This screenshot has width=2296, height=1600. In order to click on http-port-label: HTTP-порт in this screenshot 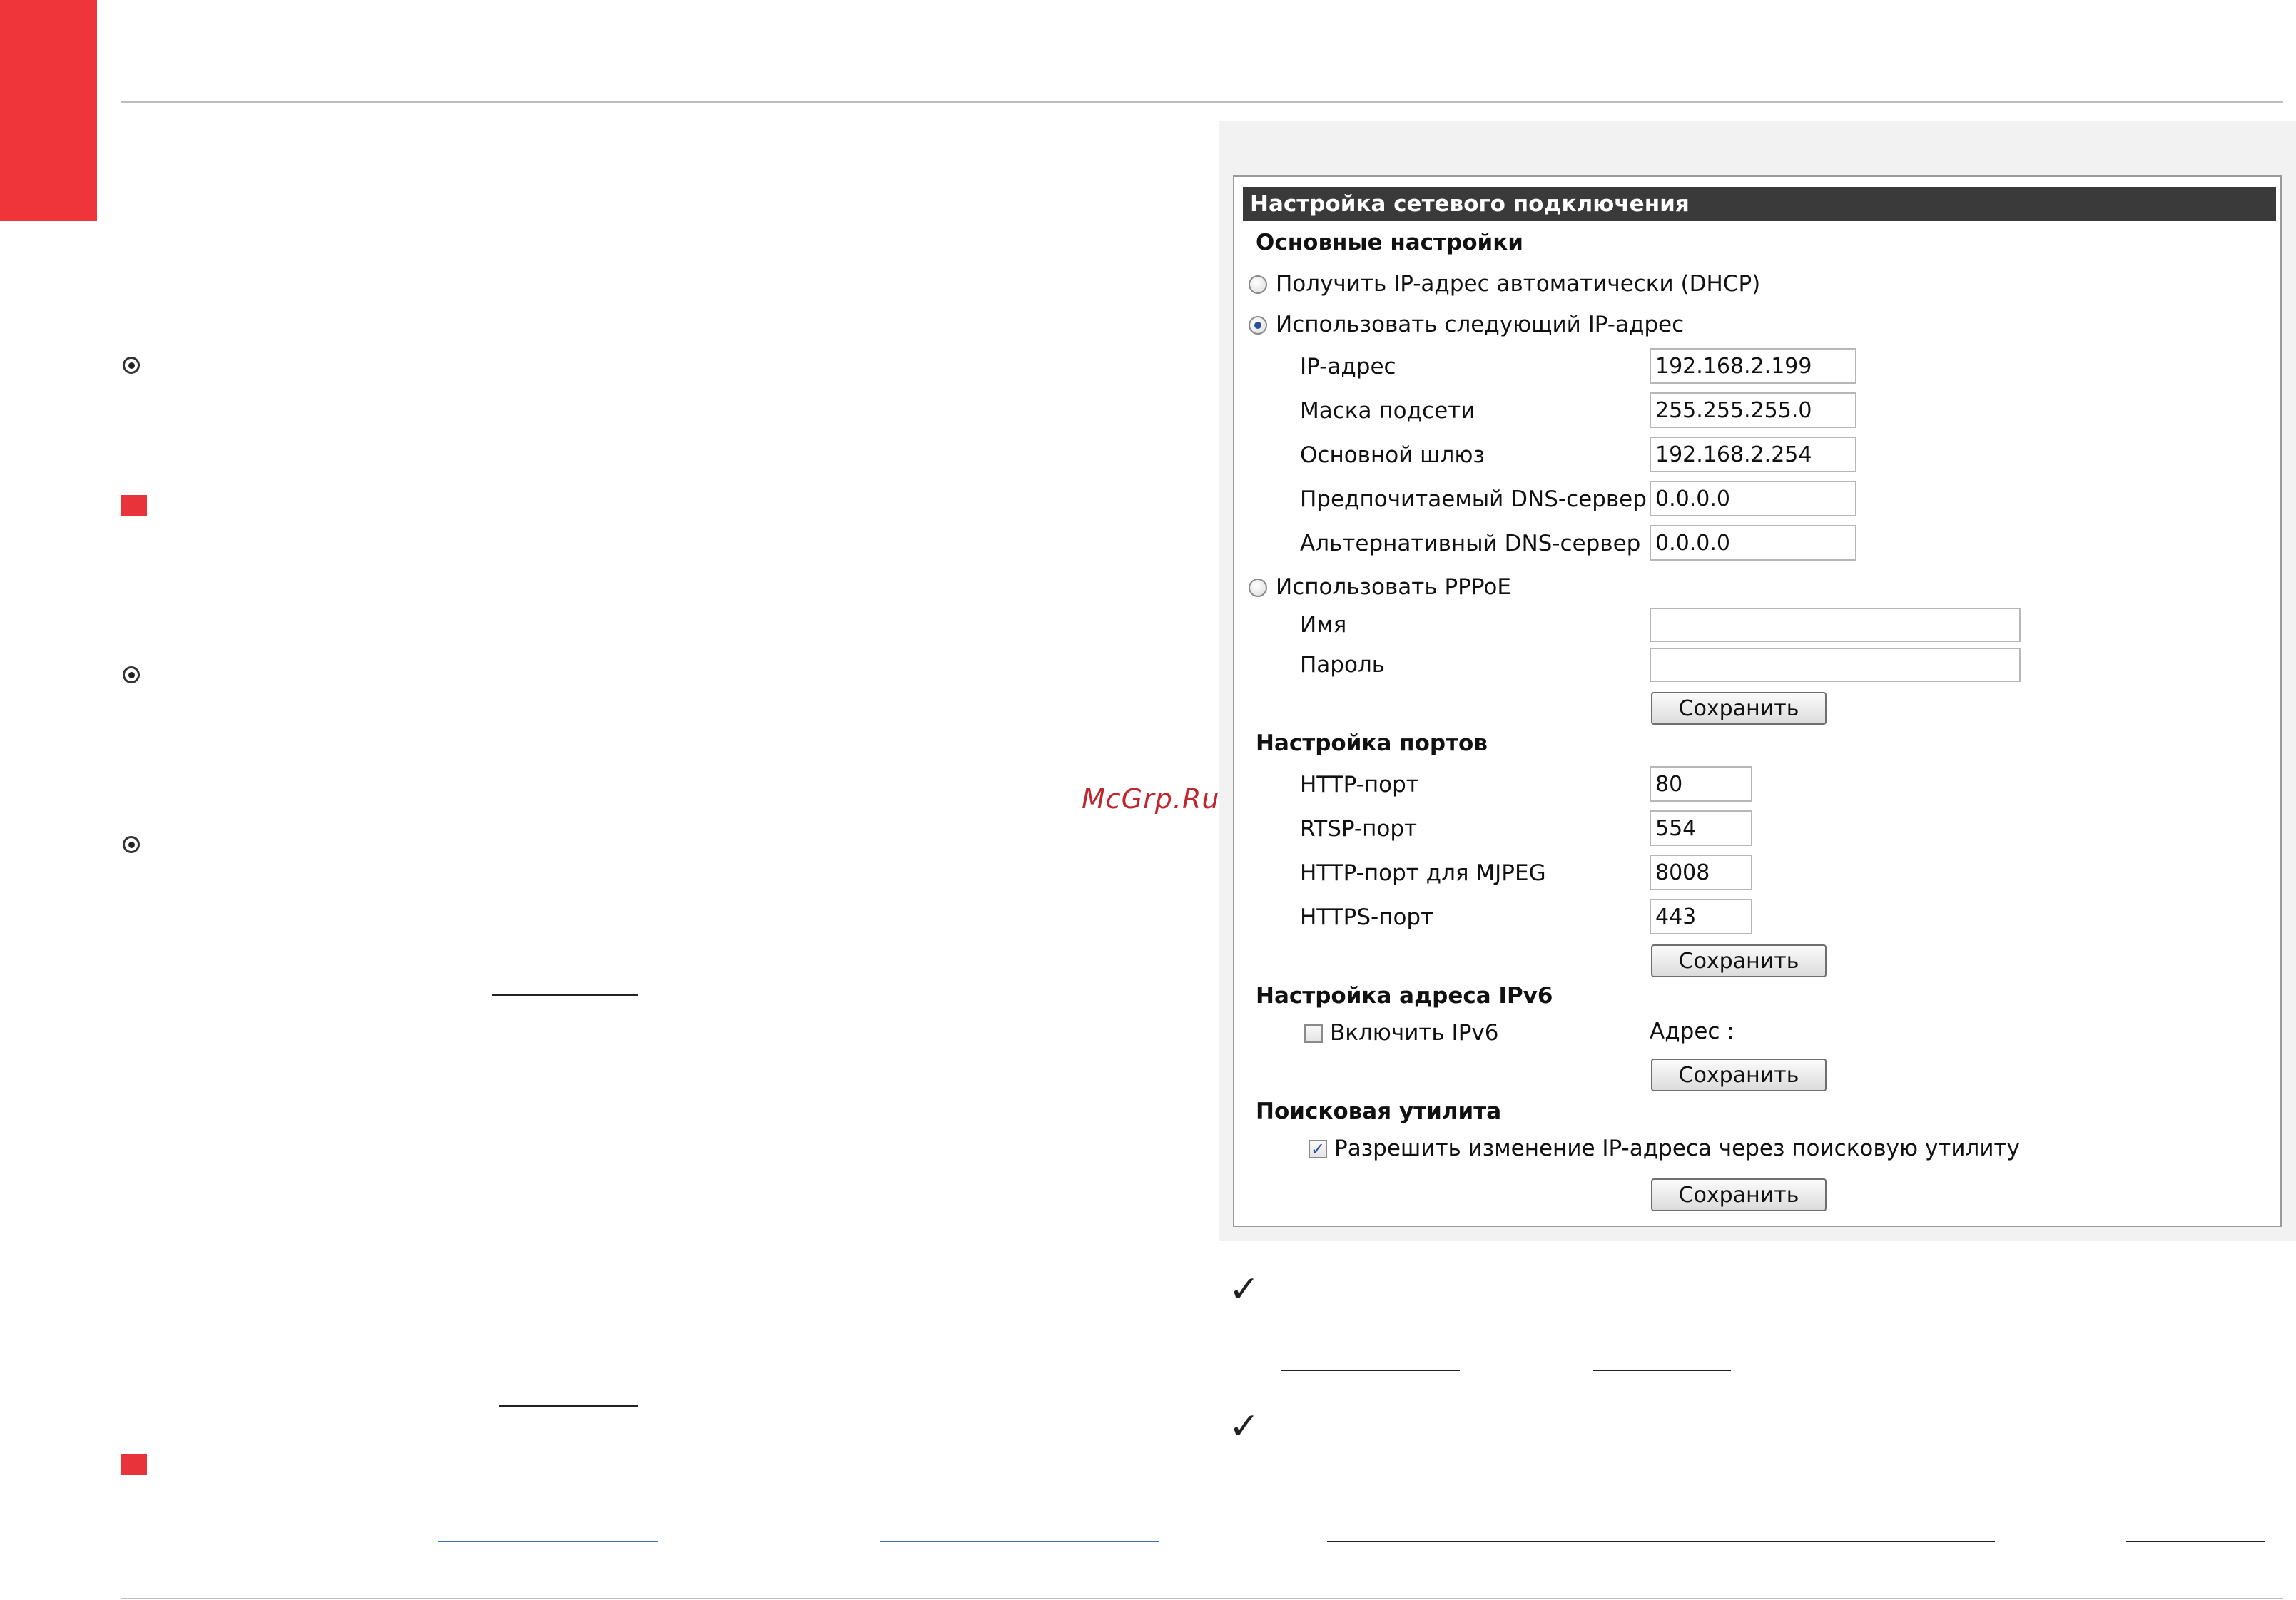, I will do `click(1359, 785)`.